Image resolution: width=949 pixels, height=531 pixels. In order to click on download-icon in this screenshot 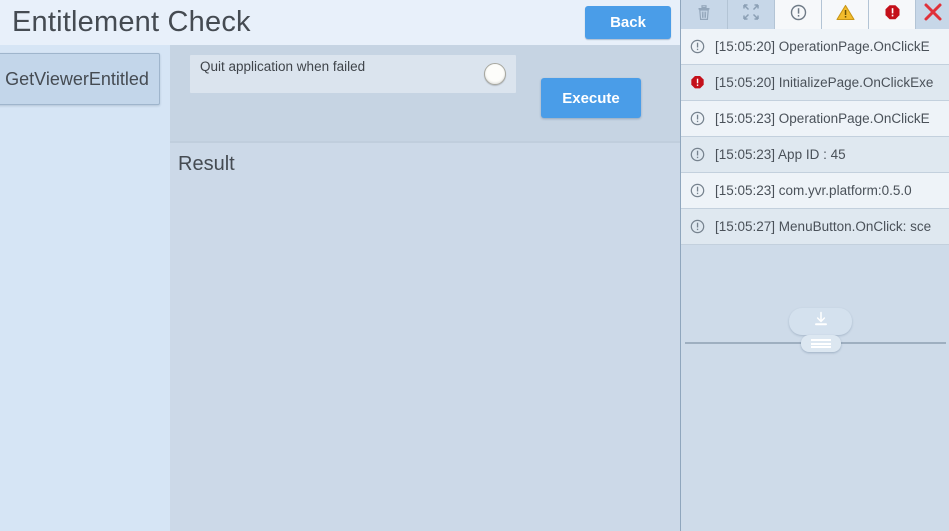, I will do `click(821, 321)`.